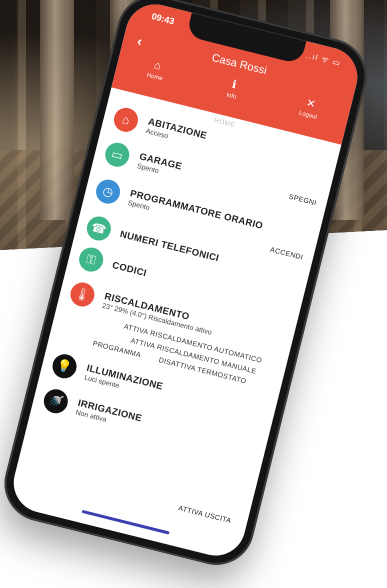  What do you see at coordinates (302, 201) in the screenshot?
I see `spegni-button: SPEGNI` at bounding box center [302, 201].